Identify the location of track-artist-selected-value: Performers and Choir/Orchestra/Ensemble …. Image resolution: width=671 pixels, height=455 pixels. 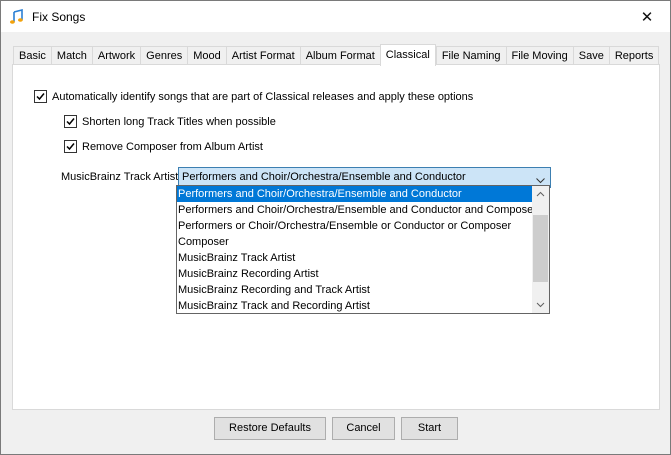
(324, 177).